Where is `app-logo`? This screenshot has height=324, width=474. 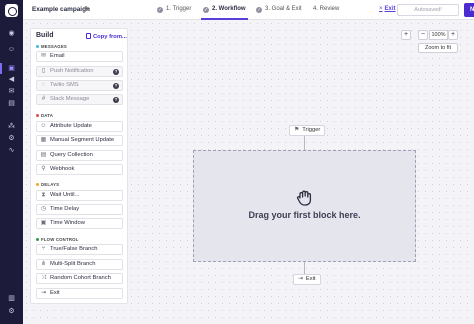 app-logo is located at coordinates (11, 10).